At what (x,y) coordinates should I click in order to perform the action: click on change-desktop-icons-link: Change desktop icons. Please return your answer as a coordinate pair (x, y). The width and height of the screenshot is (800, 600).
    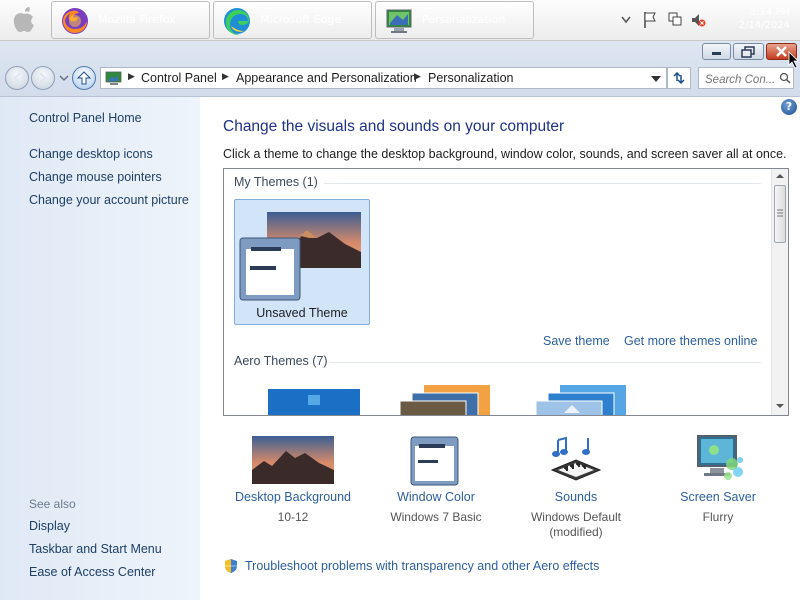
    Looking at the image, I should click on (91, 154).